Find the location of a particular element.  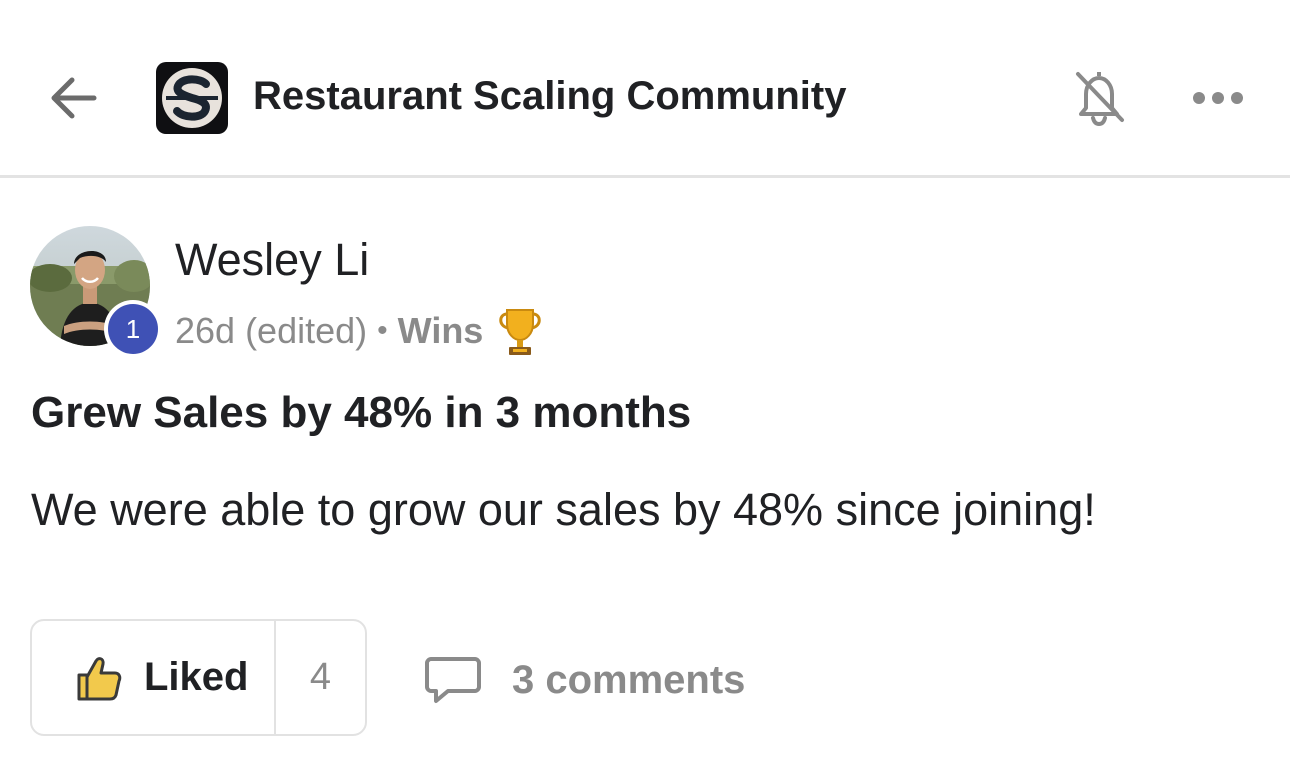

author-name: Wesley Li is located at coordinates (272, 260).